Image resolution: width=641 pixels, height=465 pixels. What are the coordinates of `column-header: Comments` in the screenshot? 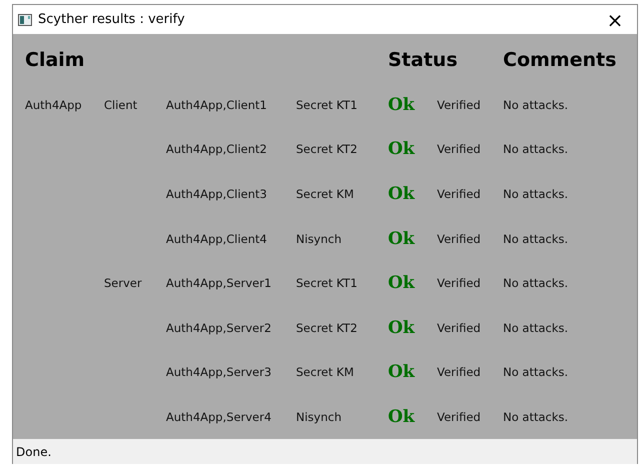 It's located at (559, 60).